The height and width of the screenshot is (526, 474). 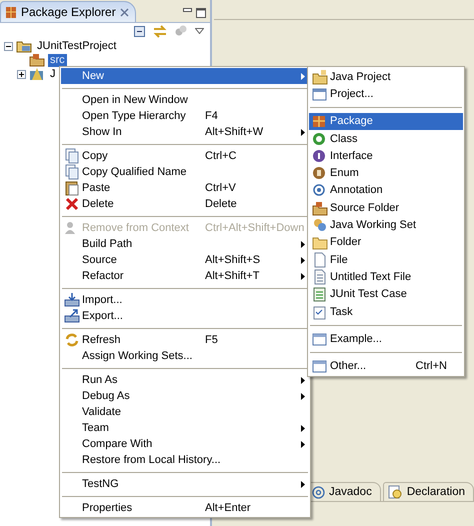 What do you see at coordinates (185, 244) in the screenshot?
I see `menu-item: Build Path` at bounding box center [185, 244].